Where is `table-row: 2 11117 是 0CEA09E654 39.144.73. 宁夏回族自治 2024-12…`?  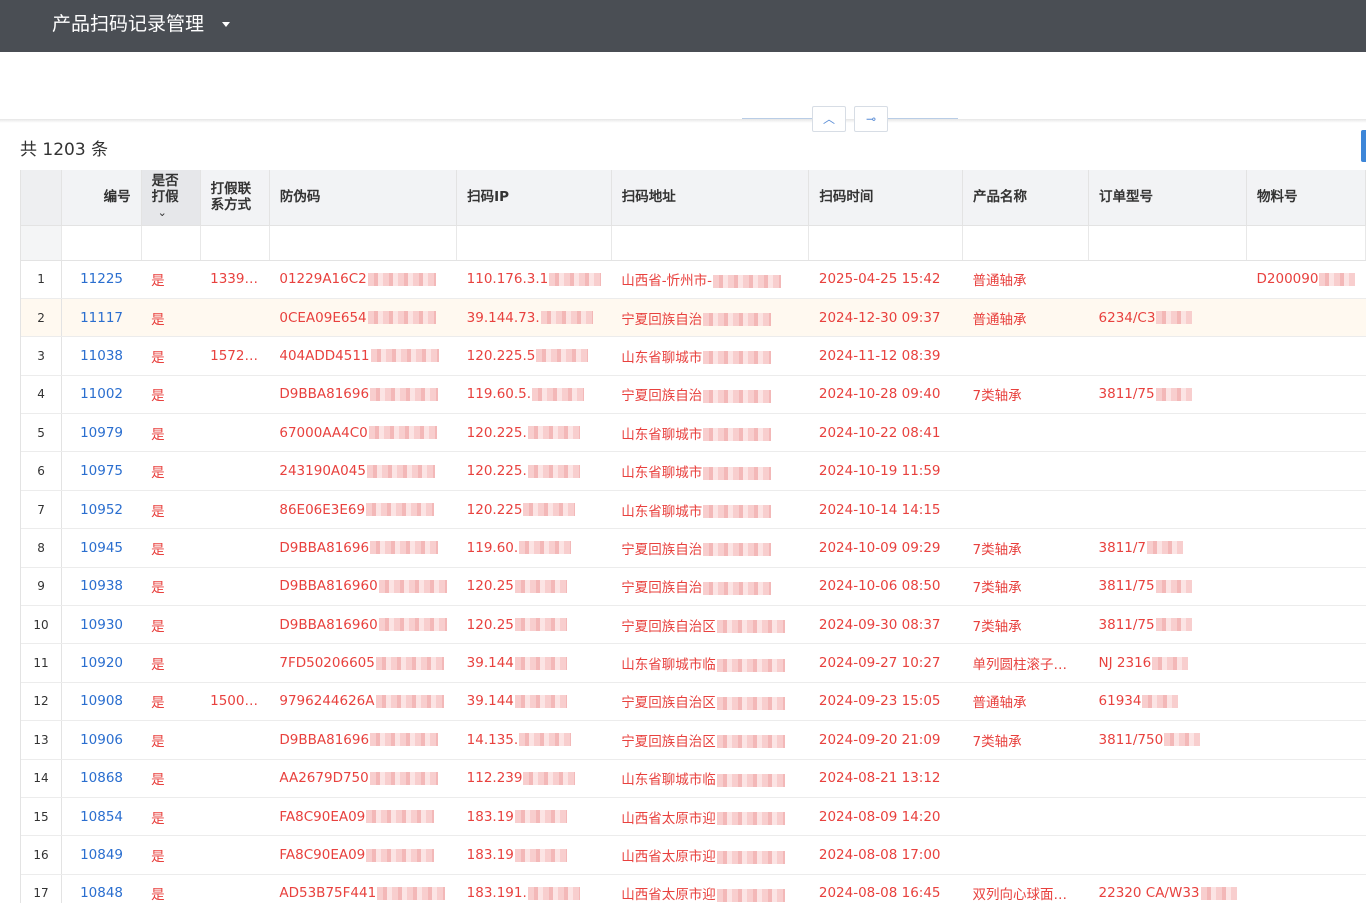
table-row: 2 11117 是 0CEA09E654 39.144.73. 宁夏回族自治 2024-12… is located at coordinates (693, 318).